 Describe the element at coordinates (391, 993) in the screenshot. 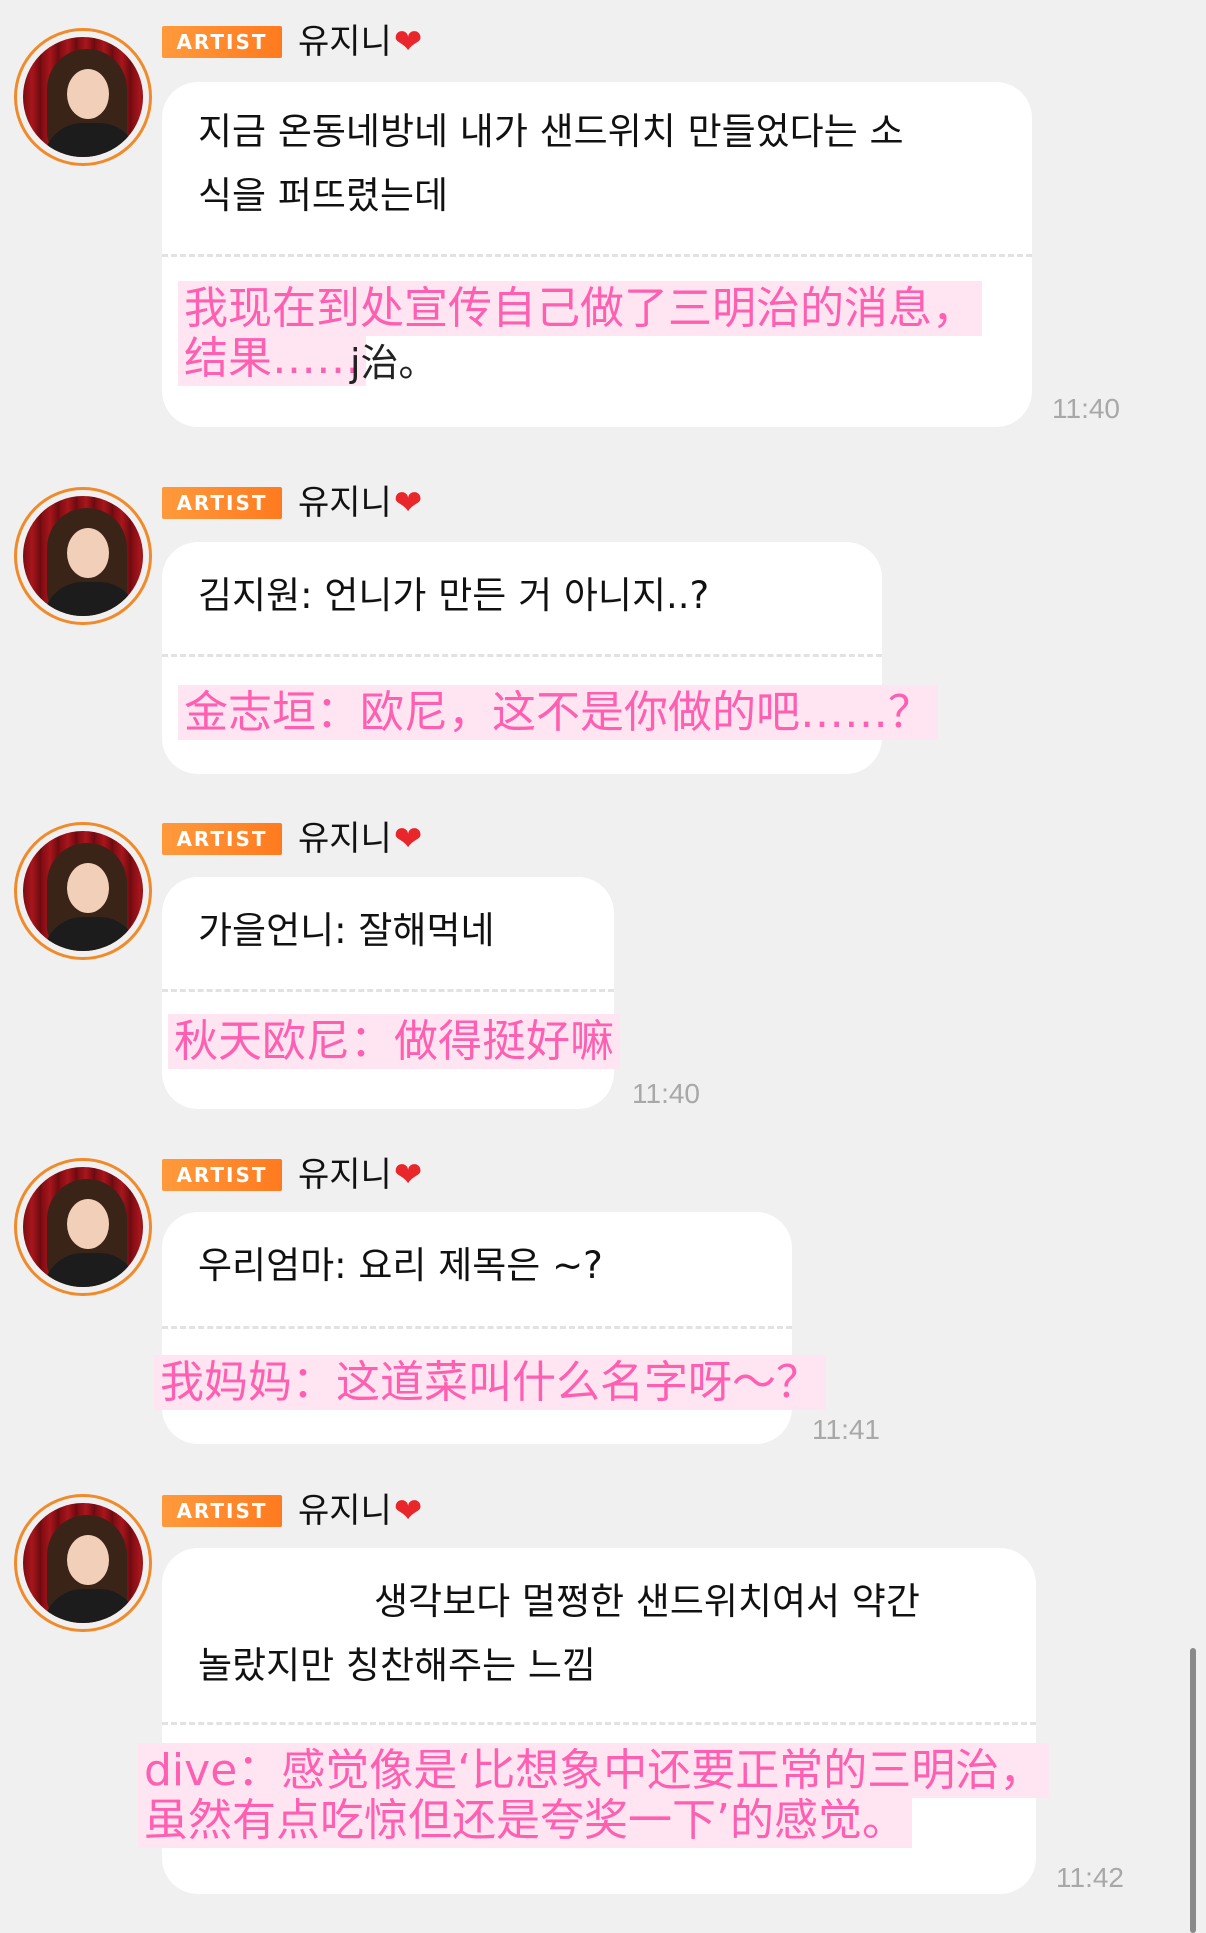

I see `message-bubble: 가을언니: 잘해먹네 秋天欧尼：做得挺好嘛` at that location.